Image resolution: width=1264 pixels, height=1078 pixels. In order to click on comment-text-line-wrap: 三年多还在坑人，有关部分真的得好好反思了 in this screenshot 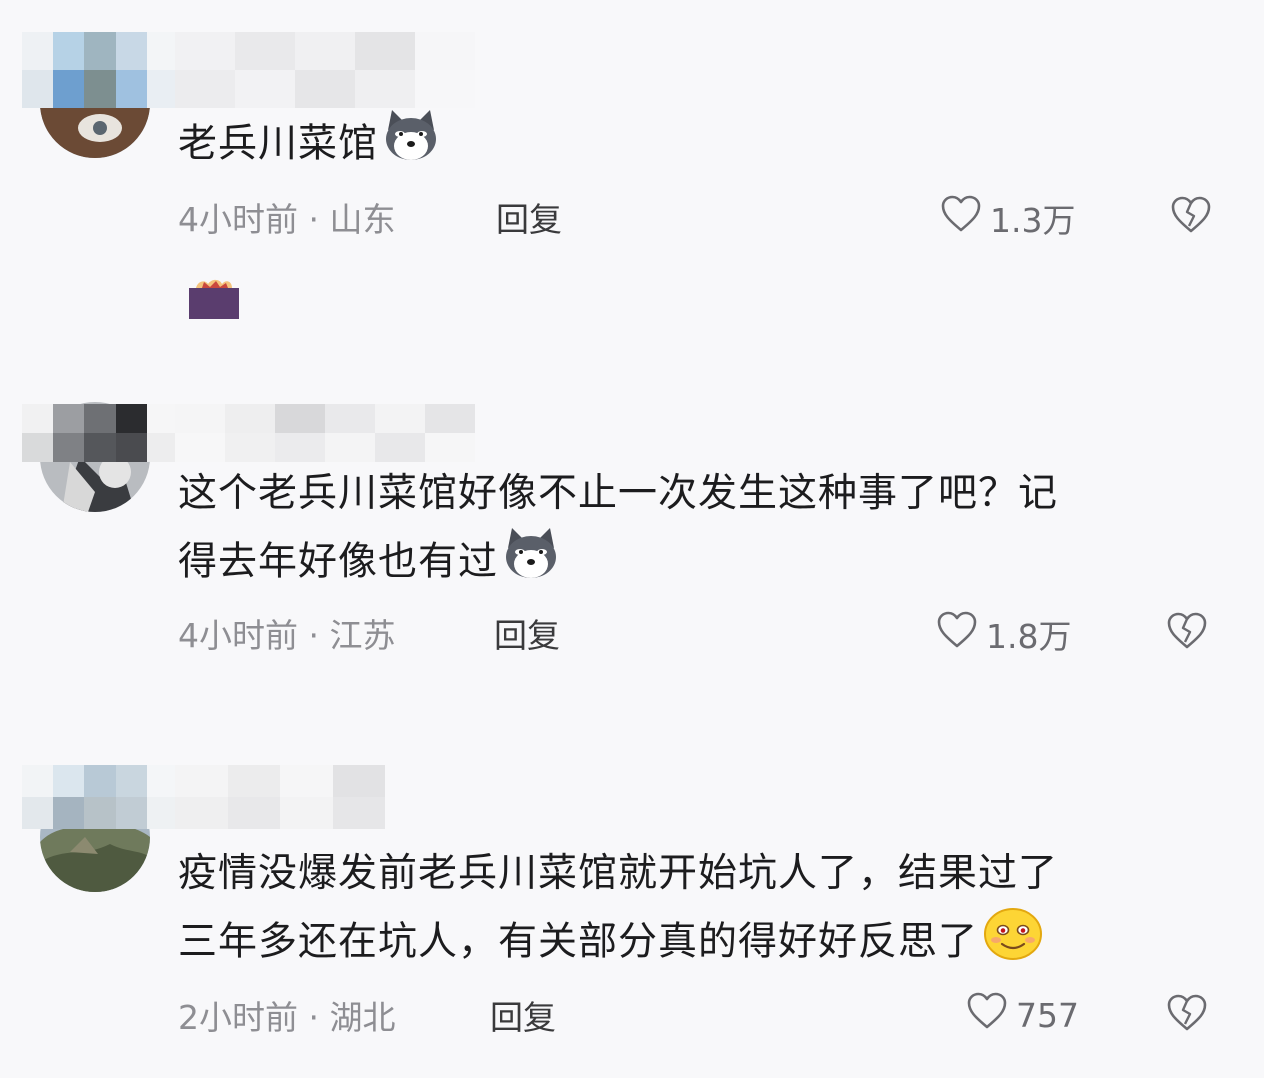, I will do `click(618, 944)`.